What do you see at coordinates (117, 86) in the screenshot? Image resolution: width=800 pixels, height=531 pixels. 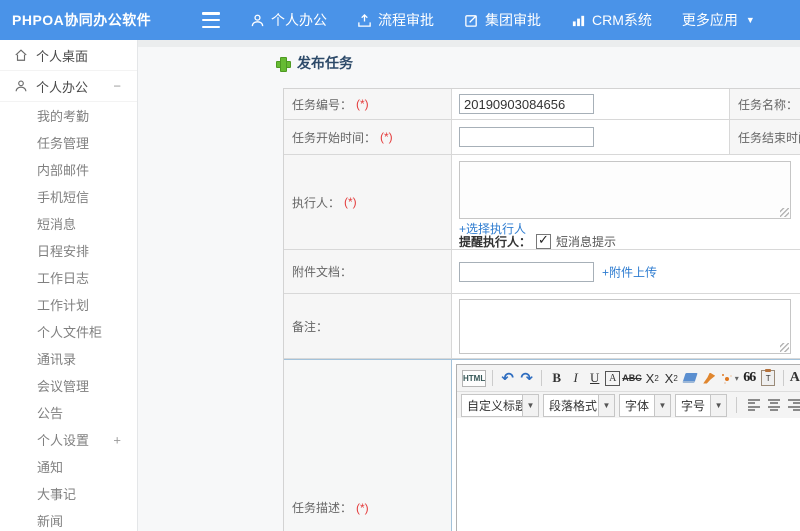 I see `collapse-icon: −` at bounding box center [117, 86].